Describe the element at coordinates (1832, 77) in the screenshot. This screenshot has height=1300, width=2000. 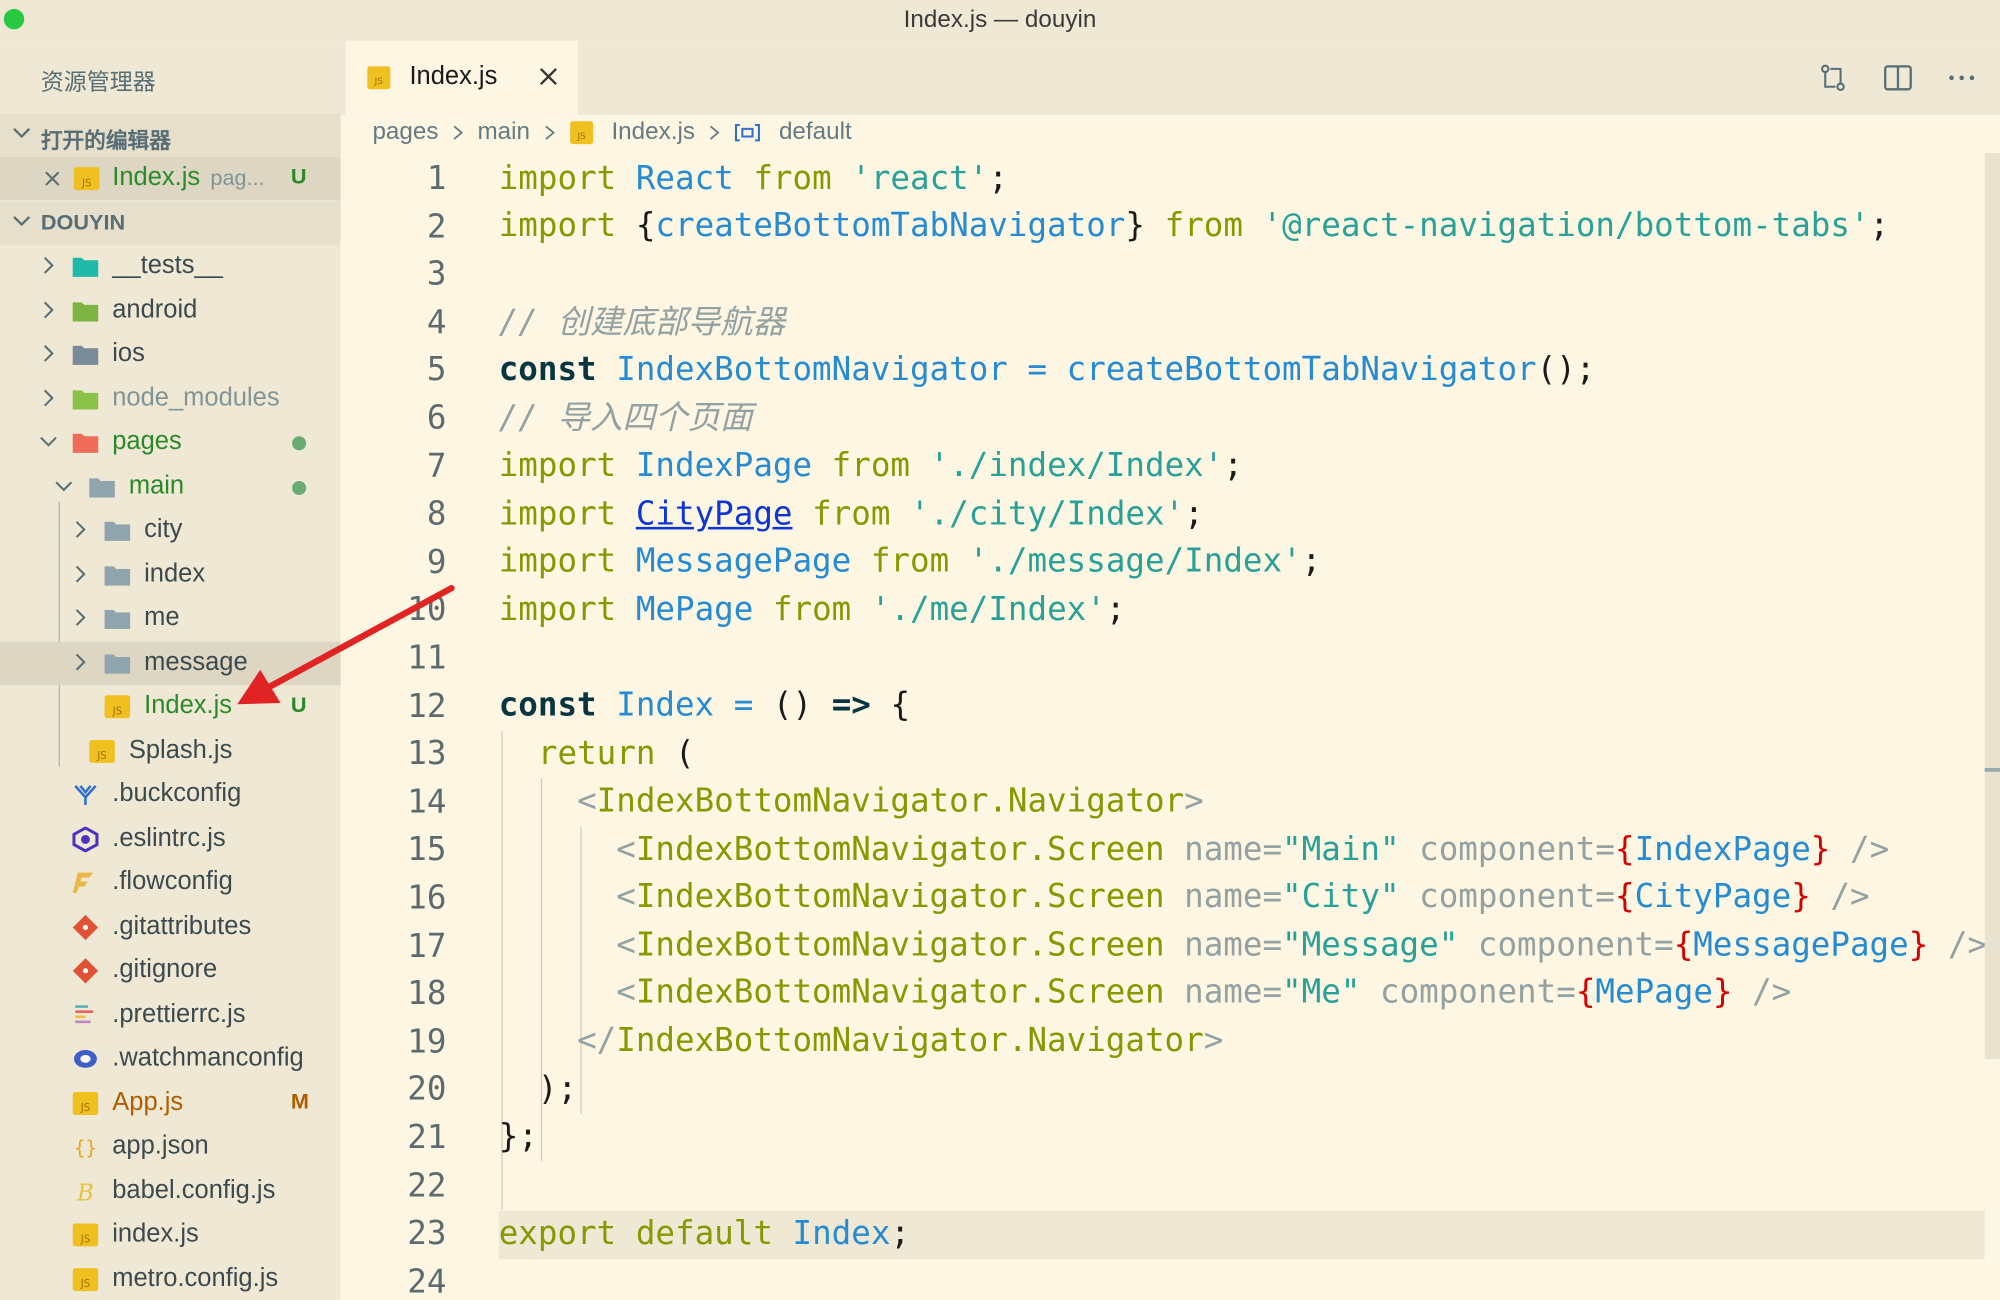
I see `compare-changes-icon` at that location.